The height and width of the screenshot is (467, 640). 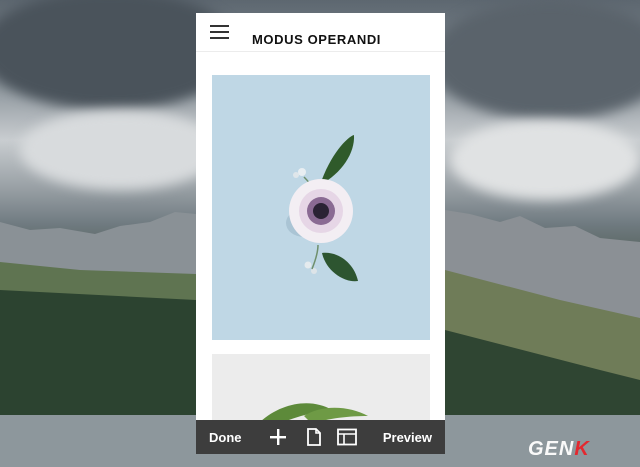 I want to click on editor-toolbar: Done Preview, so click(x=320, y=437).